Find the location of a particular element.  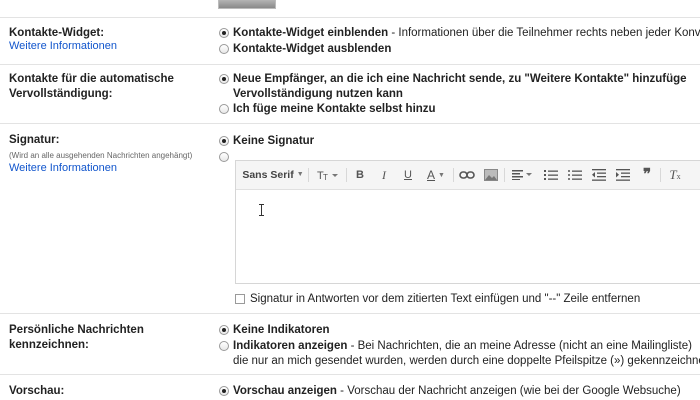

contacts-widget-hide-option: Kontakte-Widget ausblenden is located at coordinates (312, 49).